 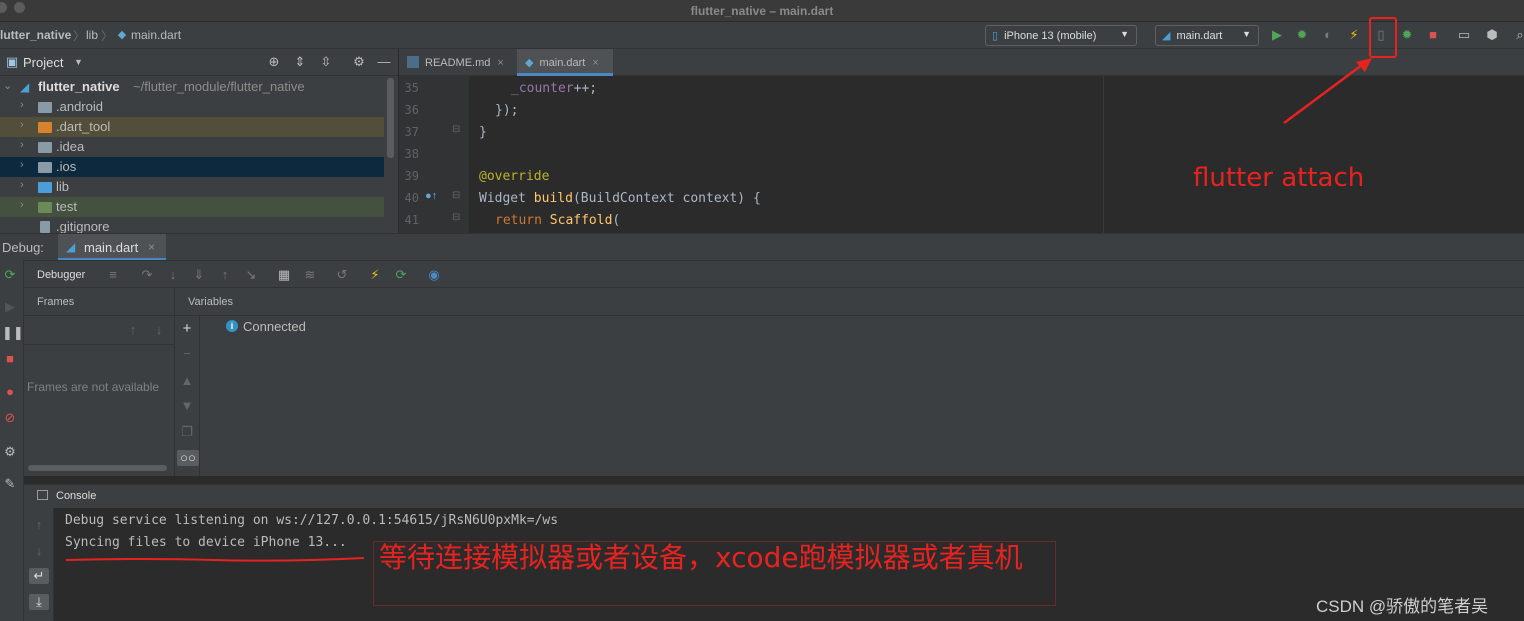 I want to click on breadcrumb-file: main.dart, so click(x=156, y=35).